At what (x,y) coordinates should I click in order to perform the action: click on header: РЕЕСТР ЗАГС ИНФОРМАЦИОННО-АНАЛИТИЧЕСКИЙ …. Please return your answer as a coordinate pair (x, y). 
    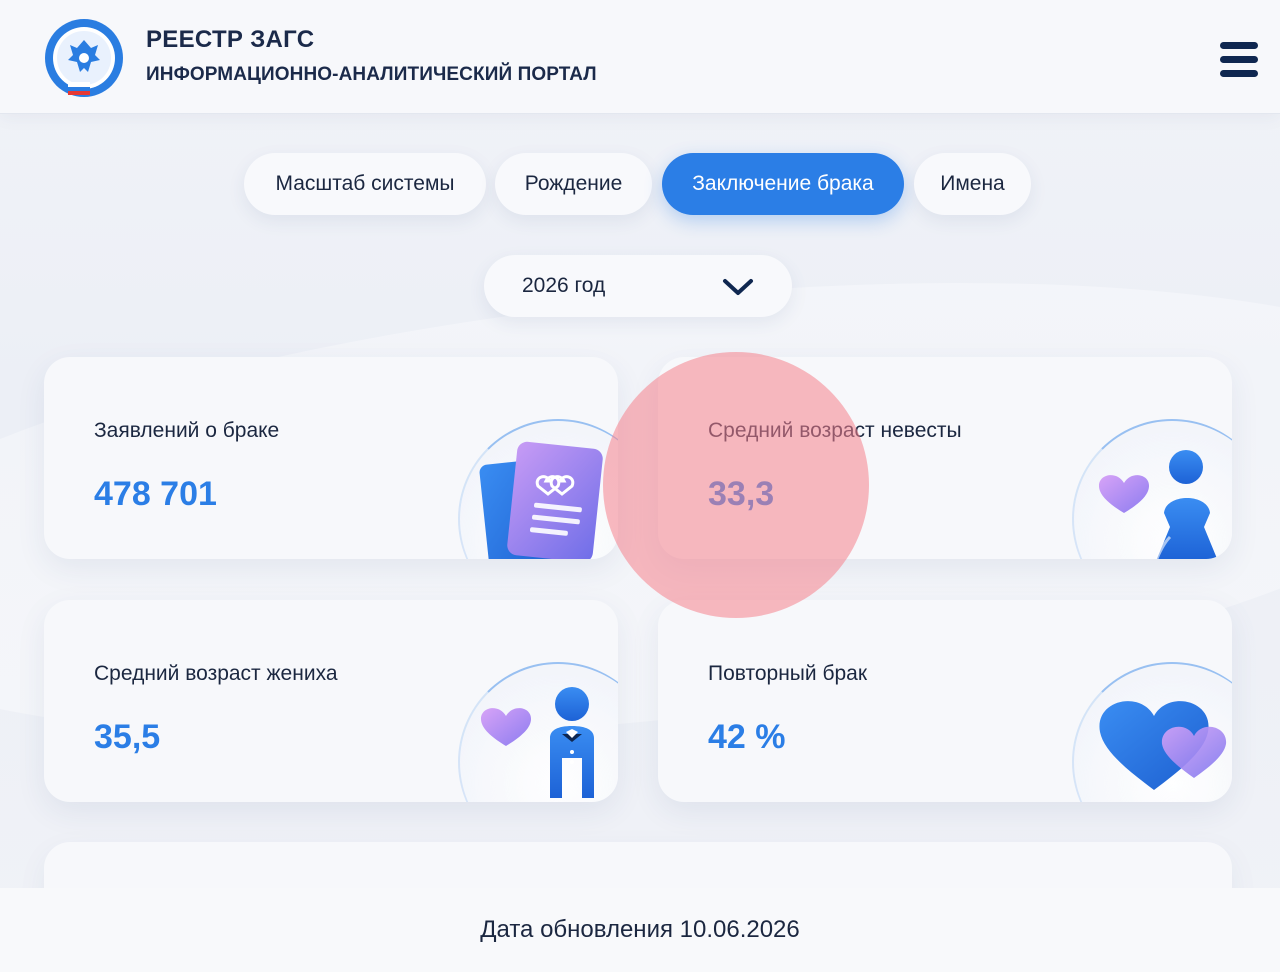
    Looking at the image, I should click on (640, 57).